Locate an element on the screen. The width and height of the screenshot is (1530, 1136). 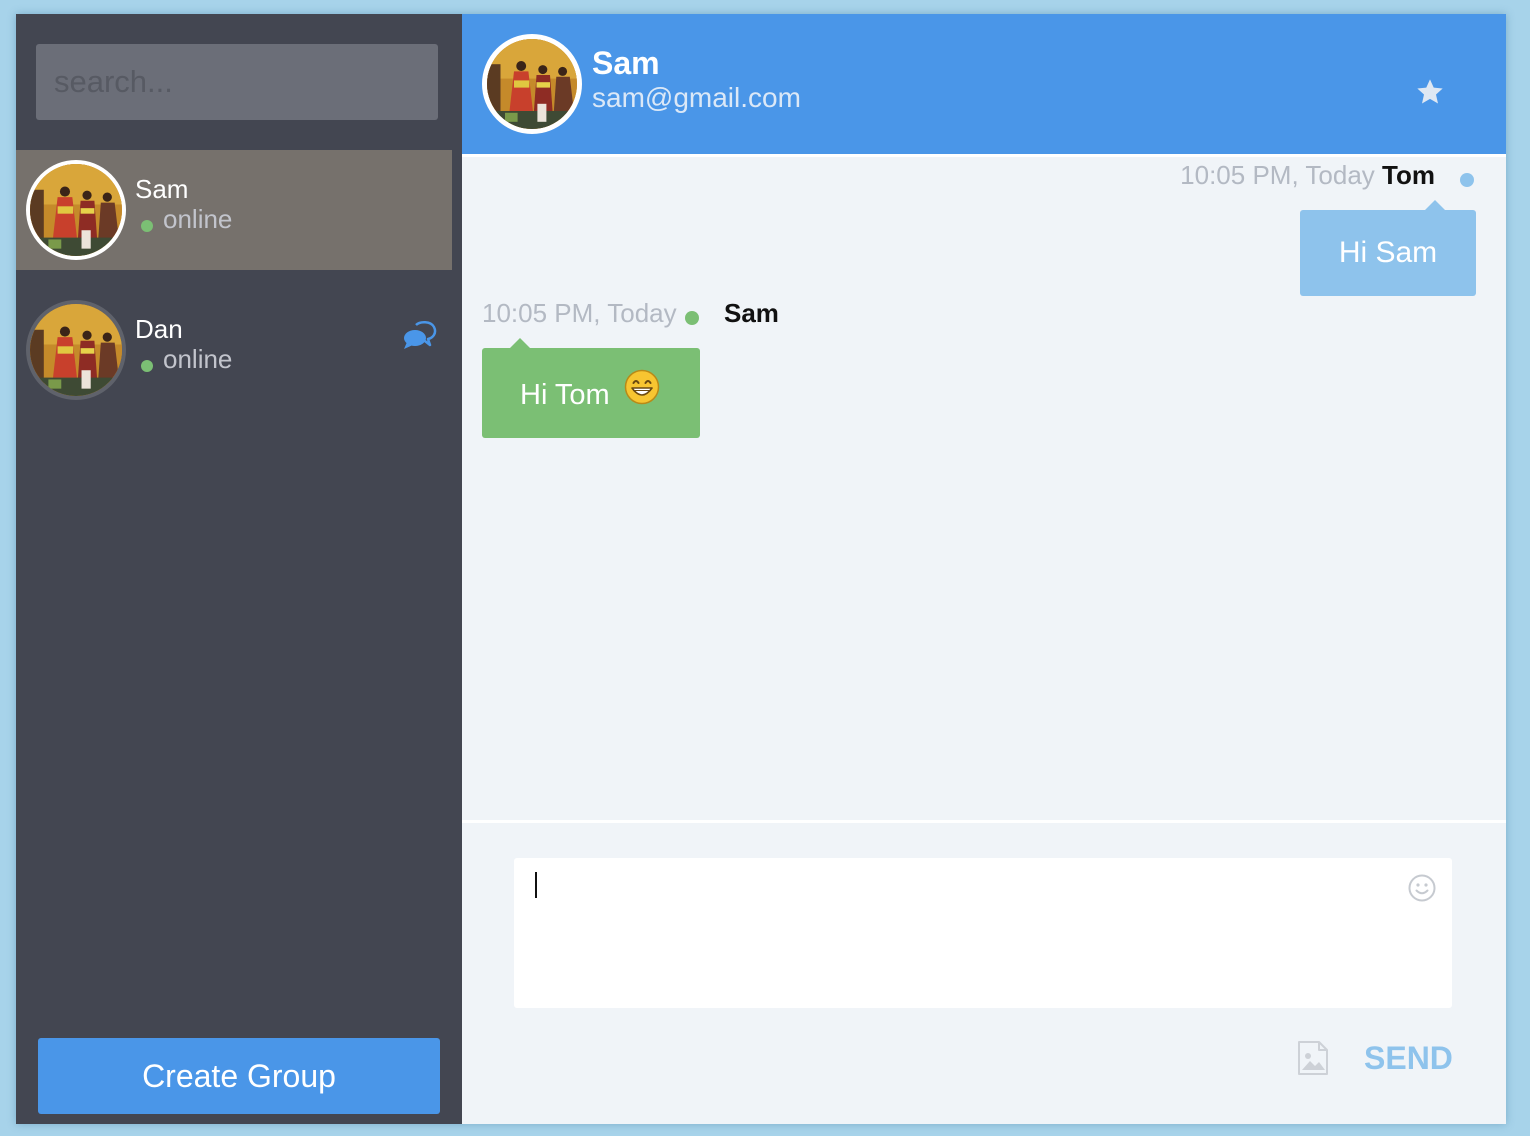
message-author: Tom is located at coordinates (1408, 175).